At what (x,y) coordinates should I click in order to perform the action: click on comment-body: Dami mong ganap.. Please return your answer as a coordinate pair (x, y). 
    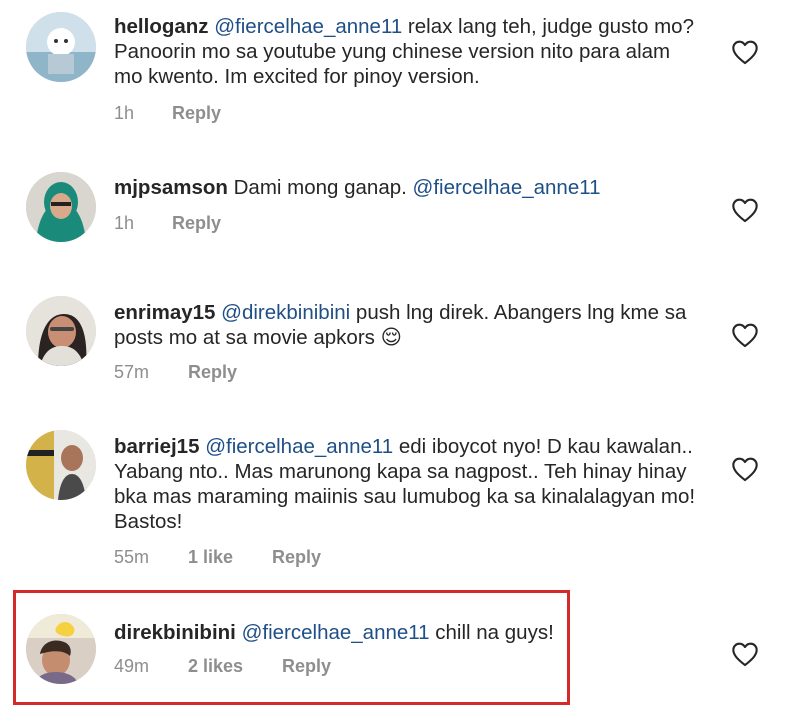
    Looking at the image, I should click on (320, 187).